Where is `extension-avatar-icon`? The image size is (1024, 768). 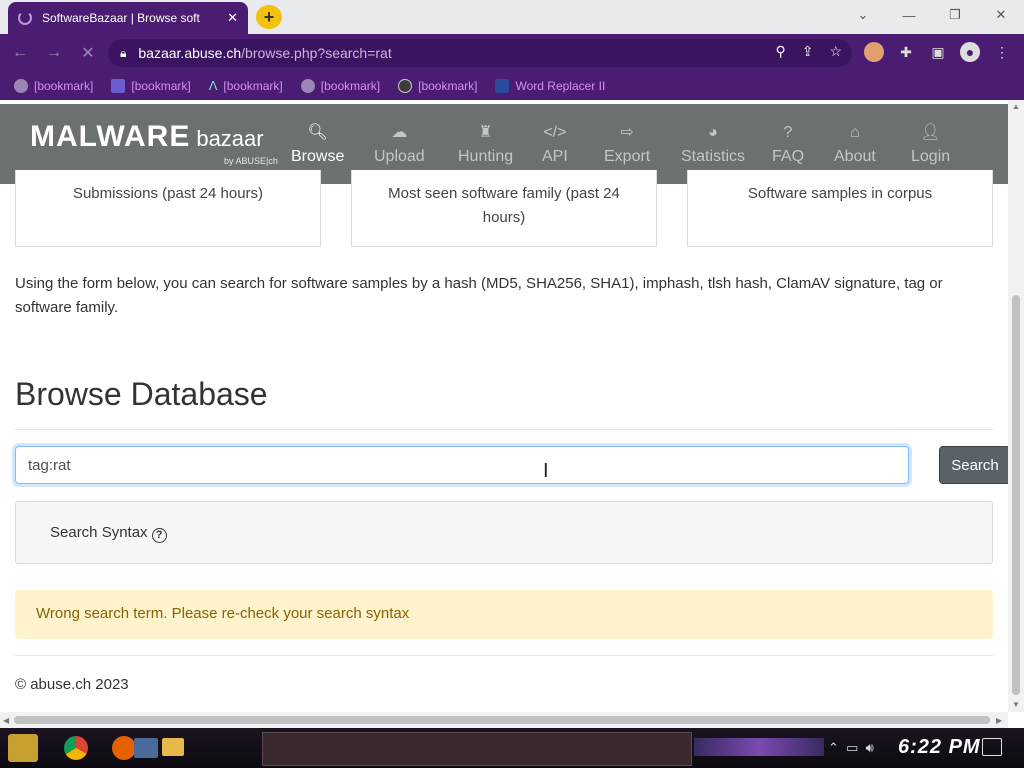 extension-avatar-icon is located at coordinates (874, 52).